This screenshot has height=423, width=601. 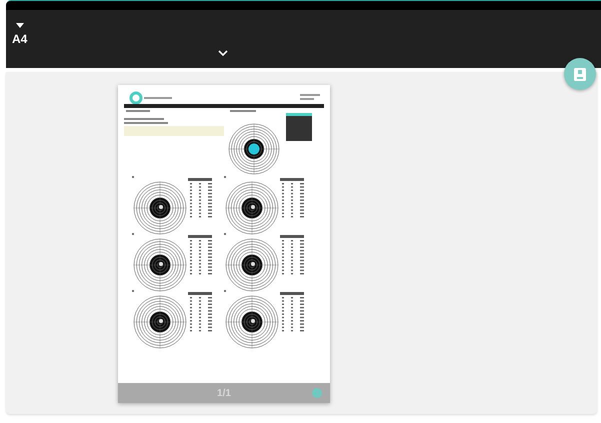 What do you see at coordinates (580, 74) in the screenshot?
I see `save-icon` at bounding box center [580, 74].